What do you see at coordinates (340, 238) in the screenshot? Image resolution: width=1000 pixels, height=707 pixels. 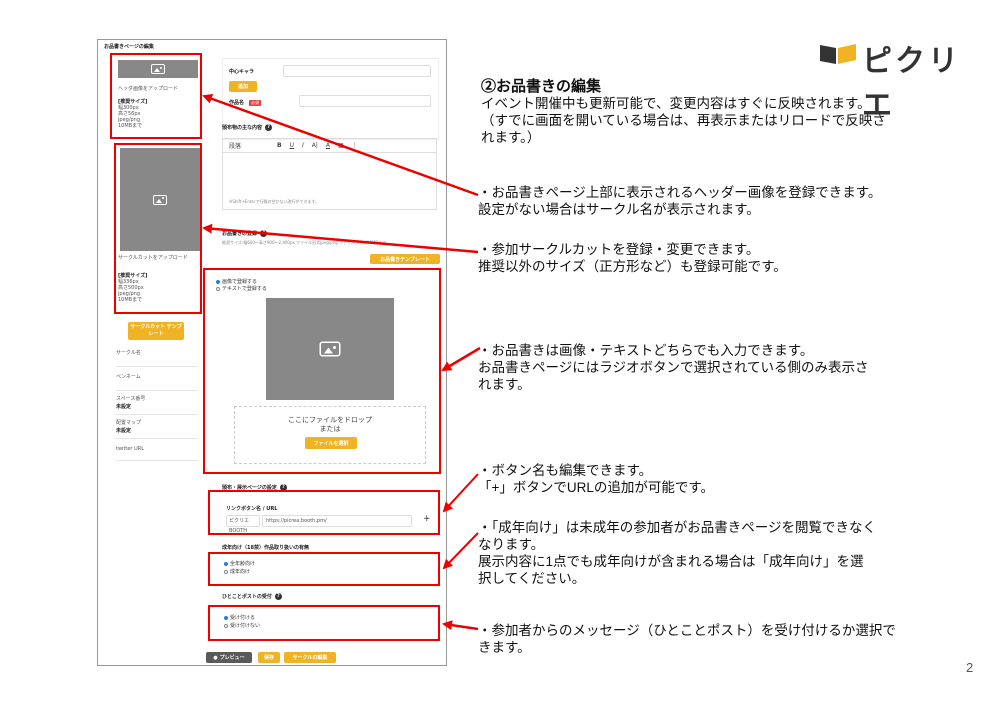 I see `arrow-cut` at bounding box center [340, 238].